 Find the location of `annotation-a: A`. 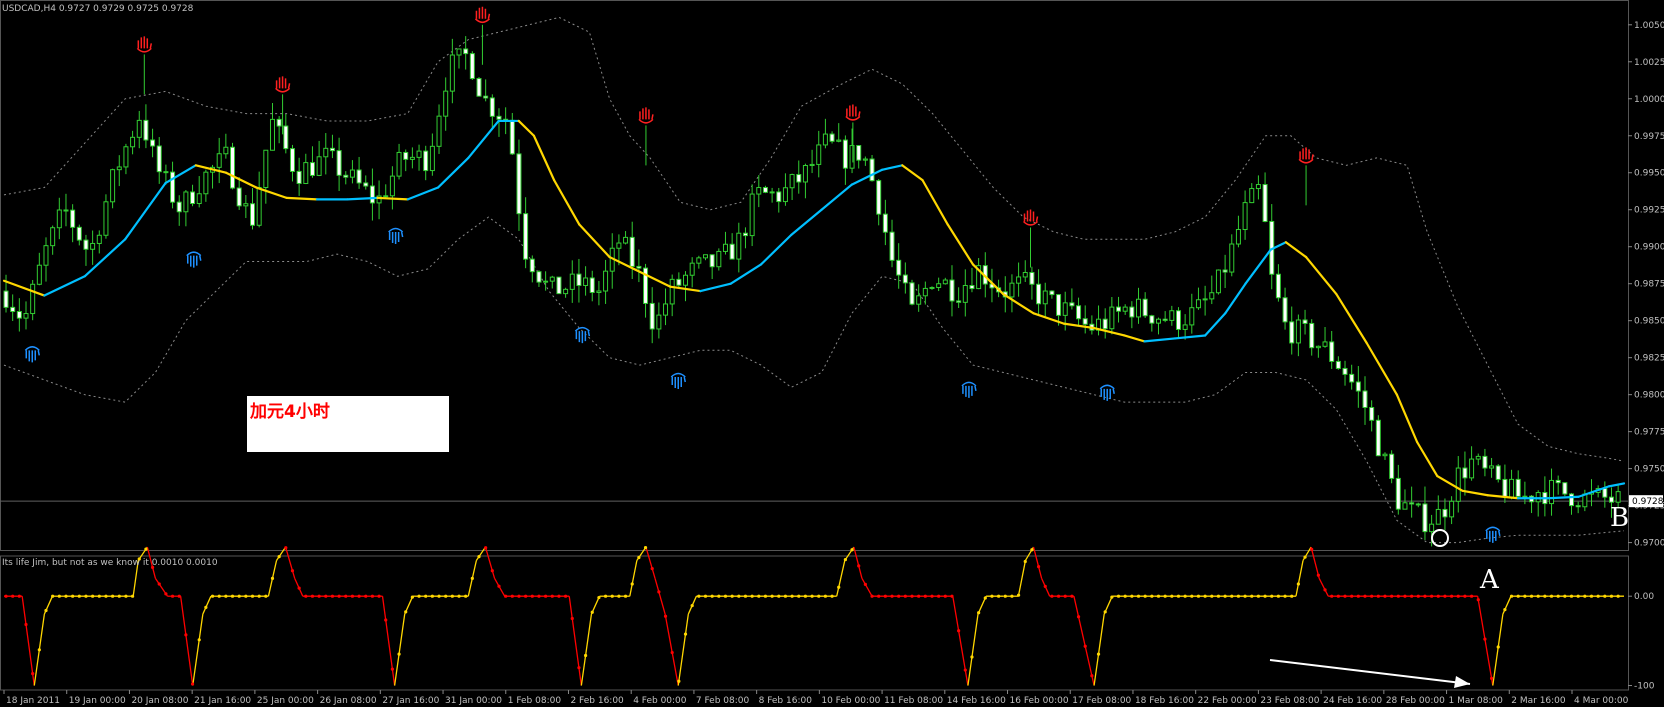

annotation-a: A is located at coordinates (1489, 580).